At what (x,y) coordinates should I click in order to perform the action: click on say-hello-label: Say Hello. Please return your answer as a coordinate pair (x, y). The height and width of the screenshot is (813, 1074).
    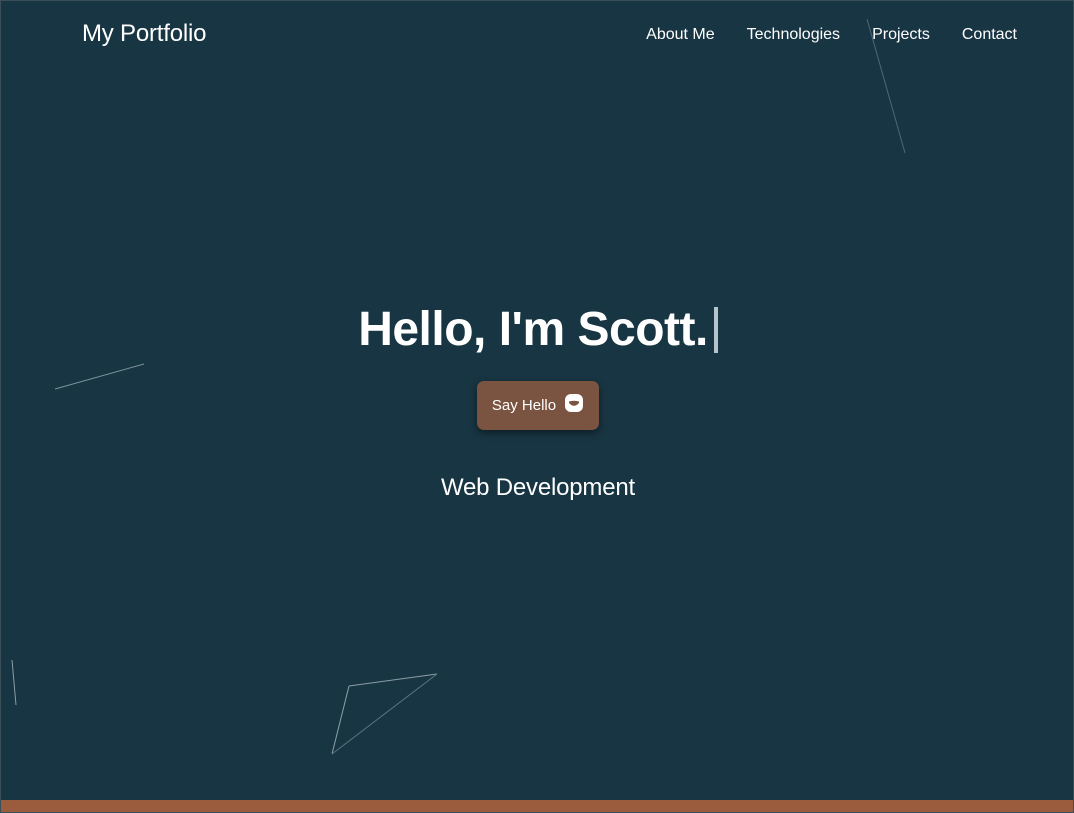
    Looking at the image, I should click on (524, 405).